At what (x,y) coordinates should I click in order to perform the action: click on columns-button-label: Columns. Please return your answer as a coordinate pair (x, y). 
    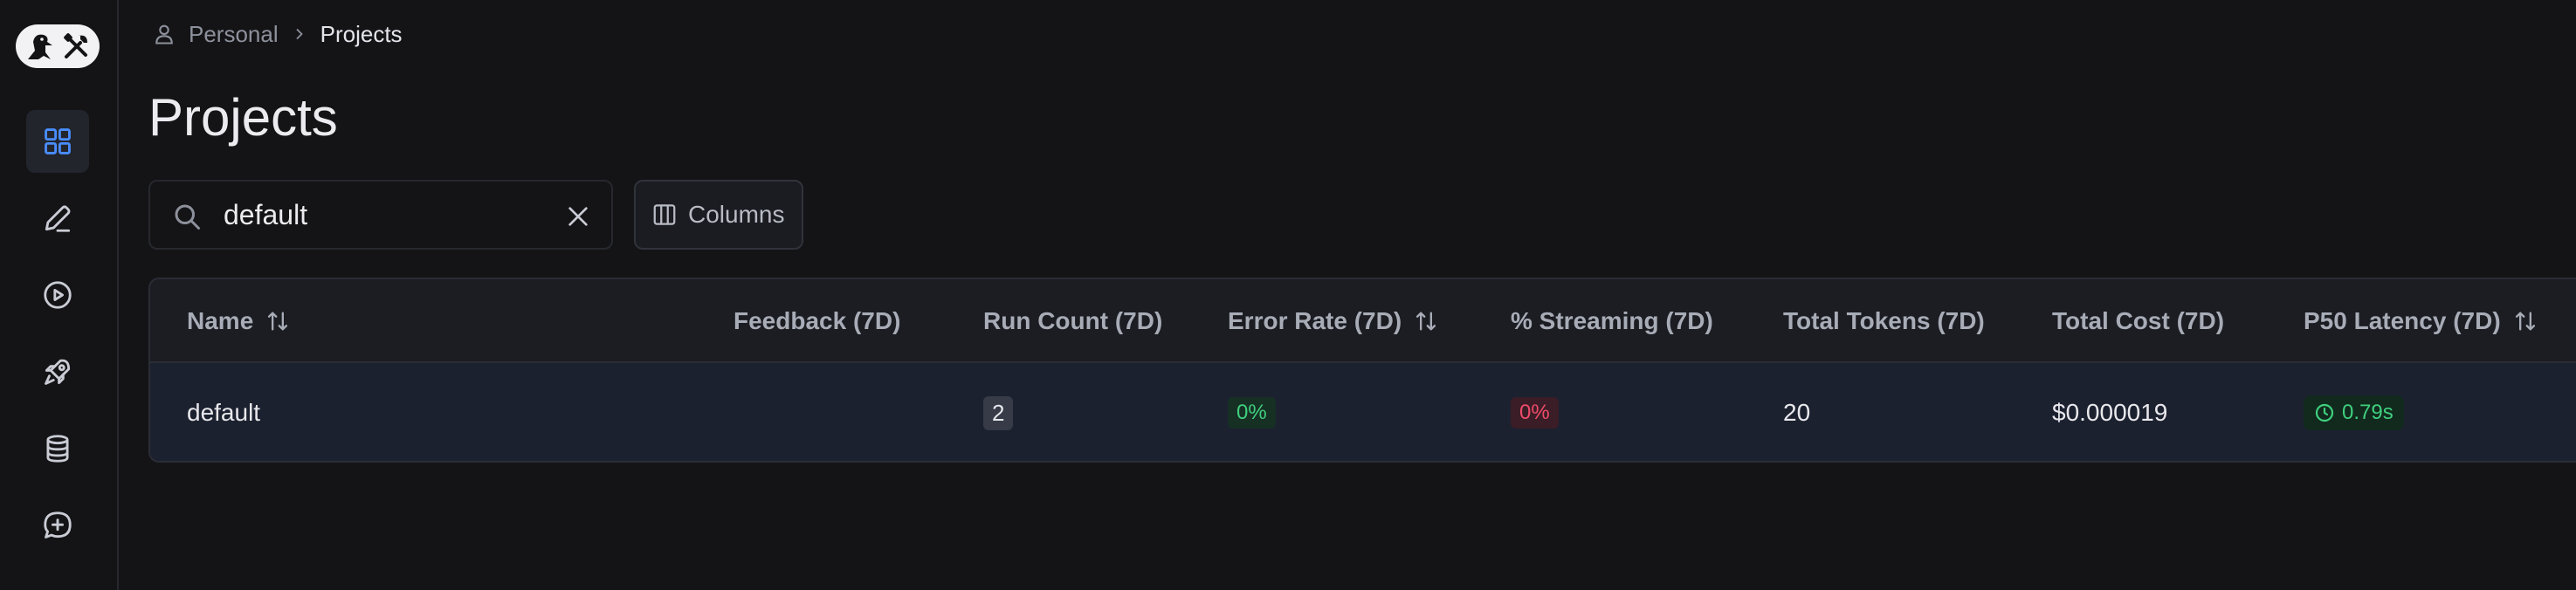
    Looking at the image, I should click on (736, 214).